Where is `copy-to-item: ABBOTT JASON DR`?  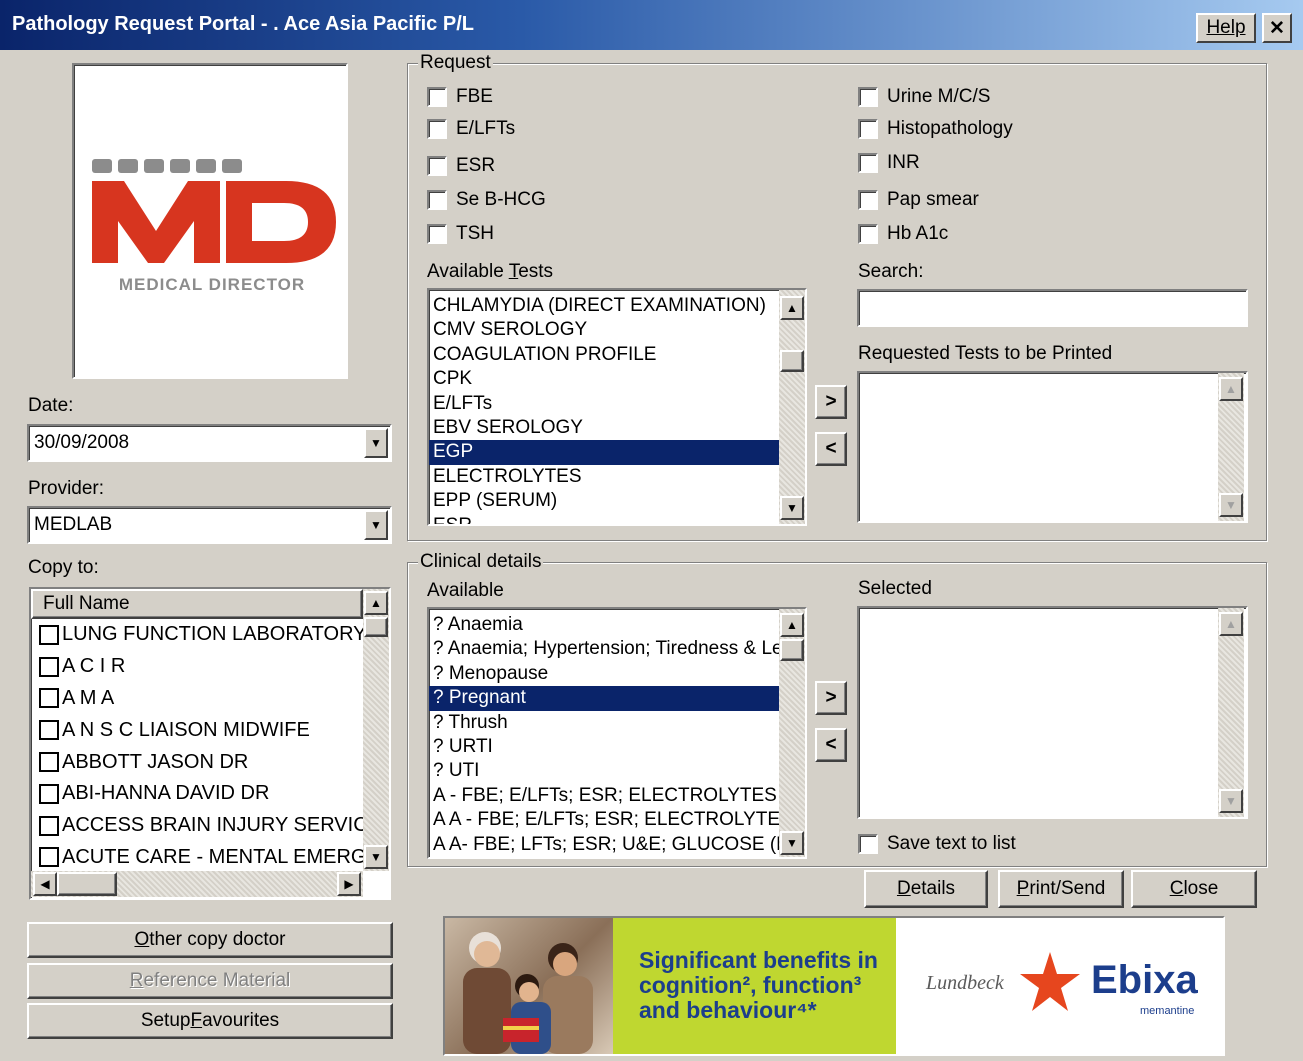 copy-to-item: ABBOTT JASON DR is located at coordinates (197, 762).